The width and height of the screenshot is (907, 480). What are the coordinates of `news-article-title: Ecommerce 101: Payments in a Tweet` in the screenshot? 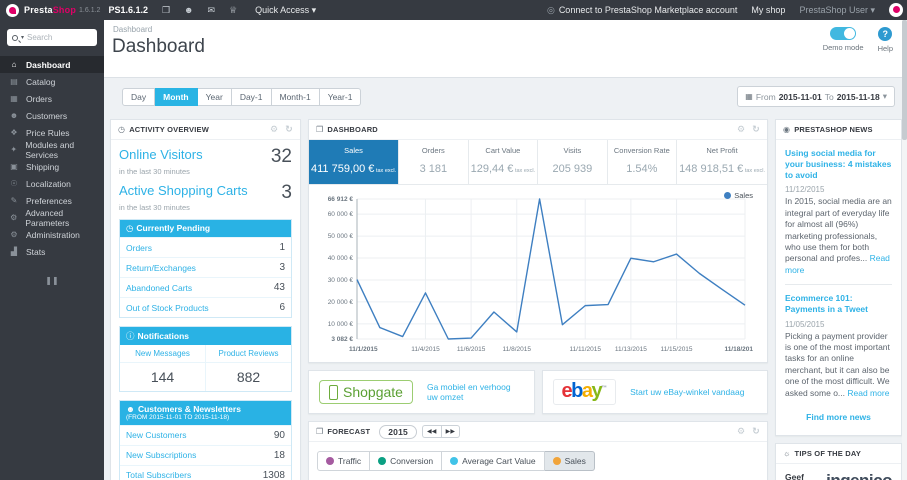 It's located at (838, 304).